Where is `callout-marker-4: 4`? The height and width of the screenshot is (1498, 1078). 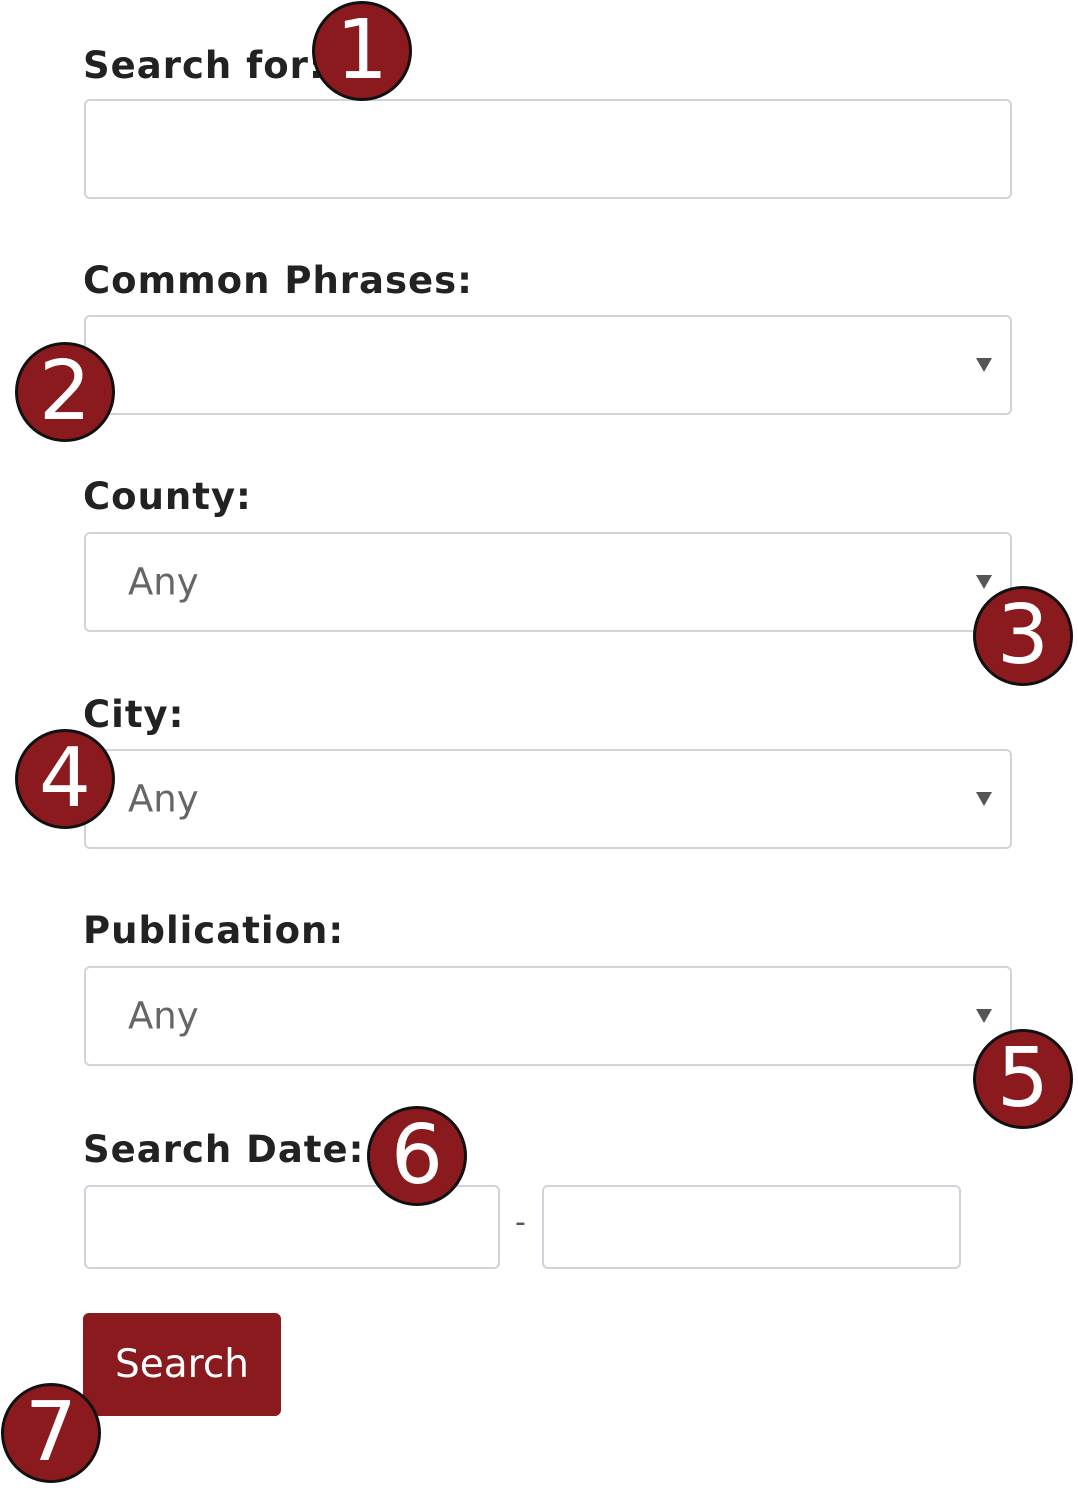
callout-marker-4: 4 is located at coordinates (65, 779).